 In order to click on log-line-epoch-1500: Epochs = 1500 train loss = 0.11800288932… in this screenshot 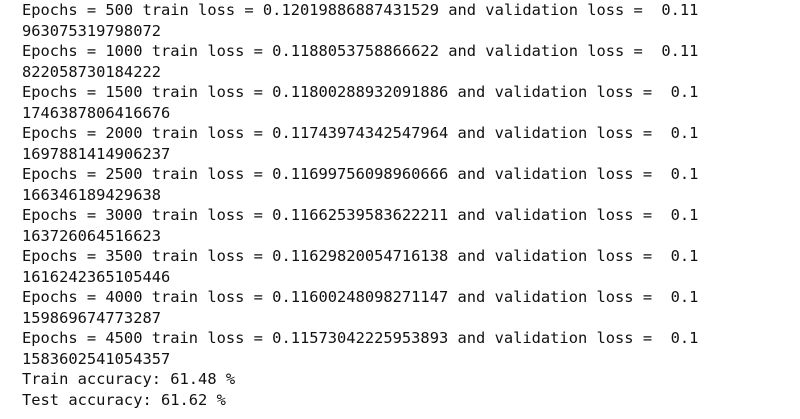, I will do `click(360, 92)`.